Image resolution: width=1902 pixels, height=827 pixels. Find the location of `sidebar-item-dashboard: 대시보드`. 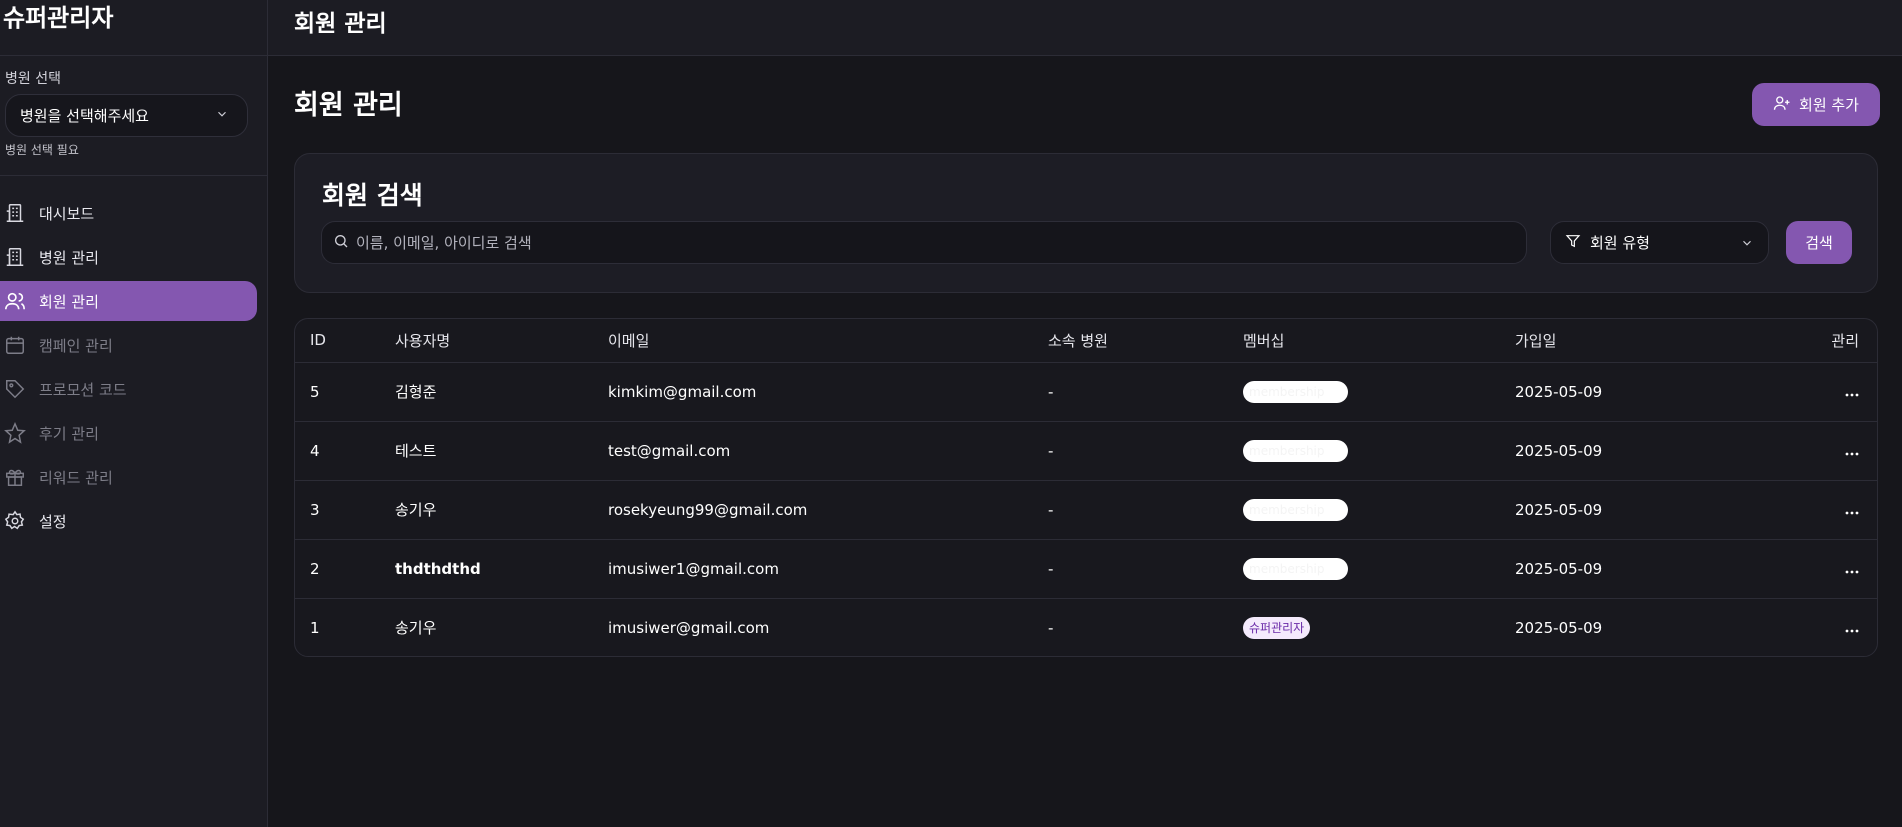

sidebar-item-dashboard: 대시보드 is located at coordinates (128, 213).